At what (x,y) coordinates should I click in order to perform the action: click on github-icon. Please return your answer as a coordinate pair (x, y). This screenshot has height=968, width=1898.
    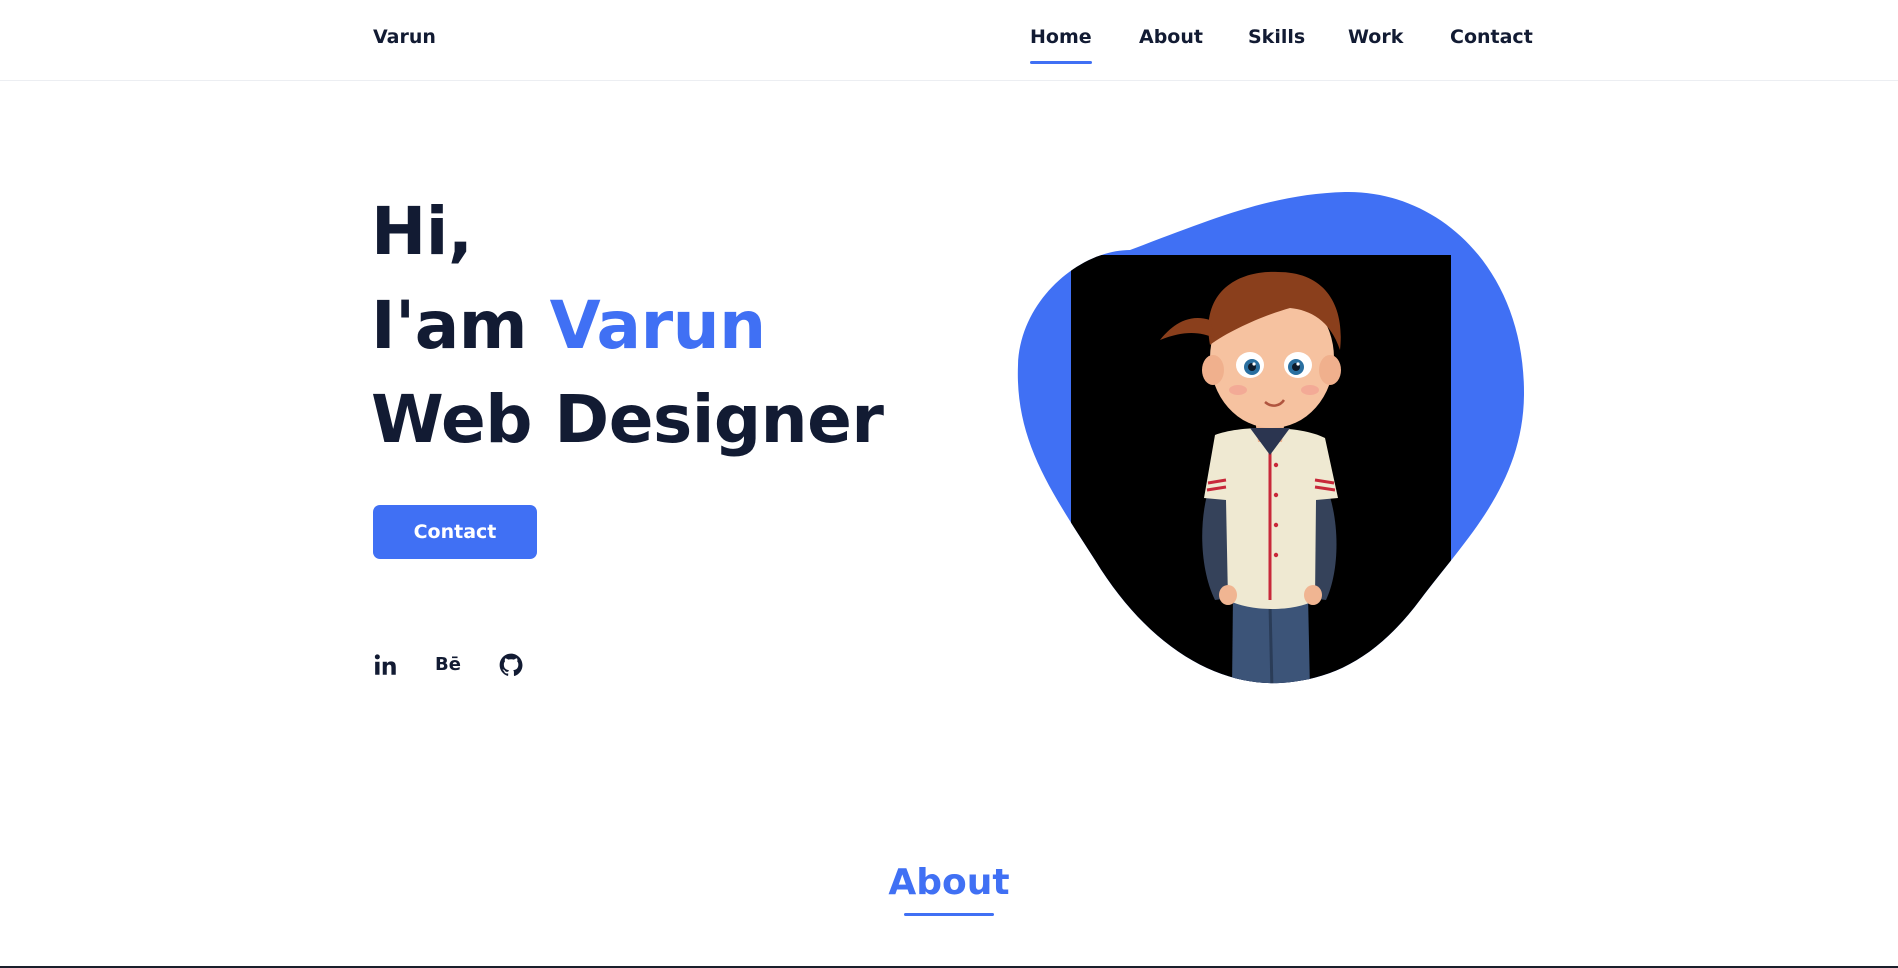
    Looking at the image, I should click on (512, 666).